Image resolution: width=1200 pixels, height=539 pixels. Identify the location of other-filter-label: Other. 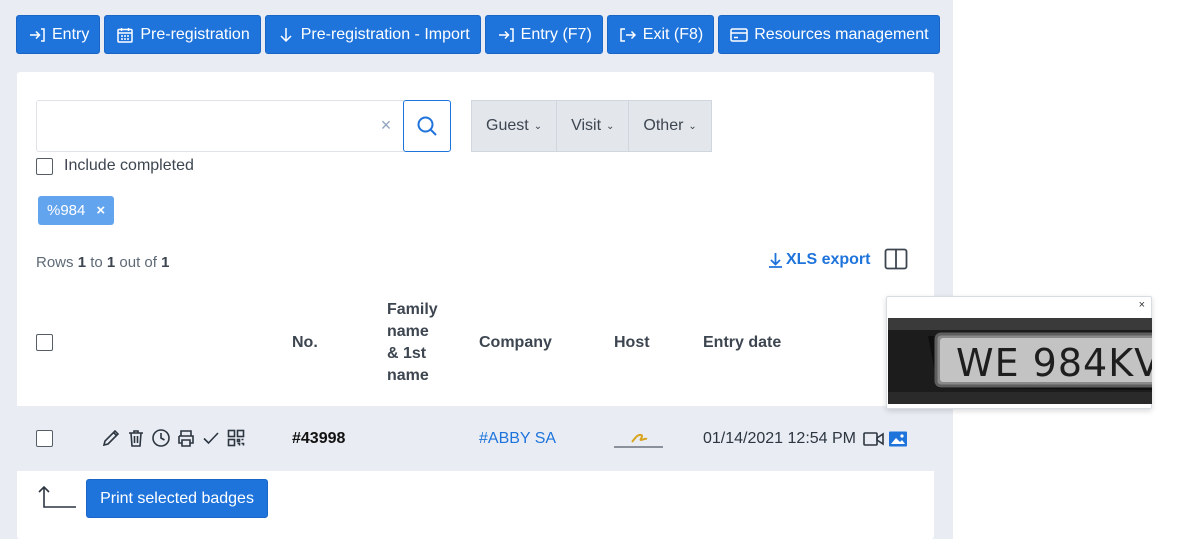
(663, 125).